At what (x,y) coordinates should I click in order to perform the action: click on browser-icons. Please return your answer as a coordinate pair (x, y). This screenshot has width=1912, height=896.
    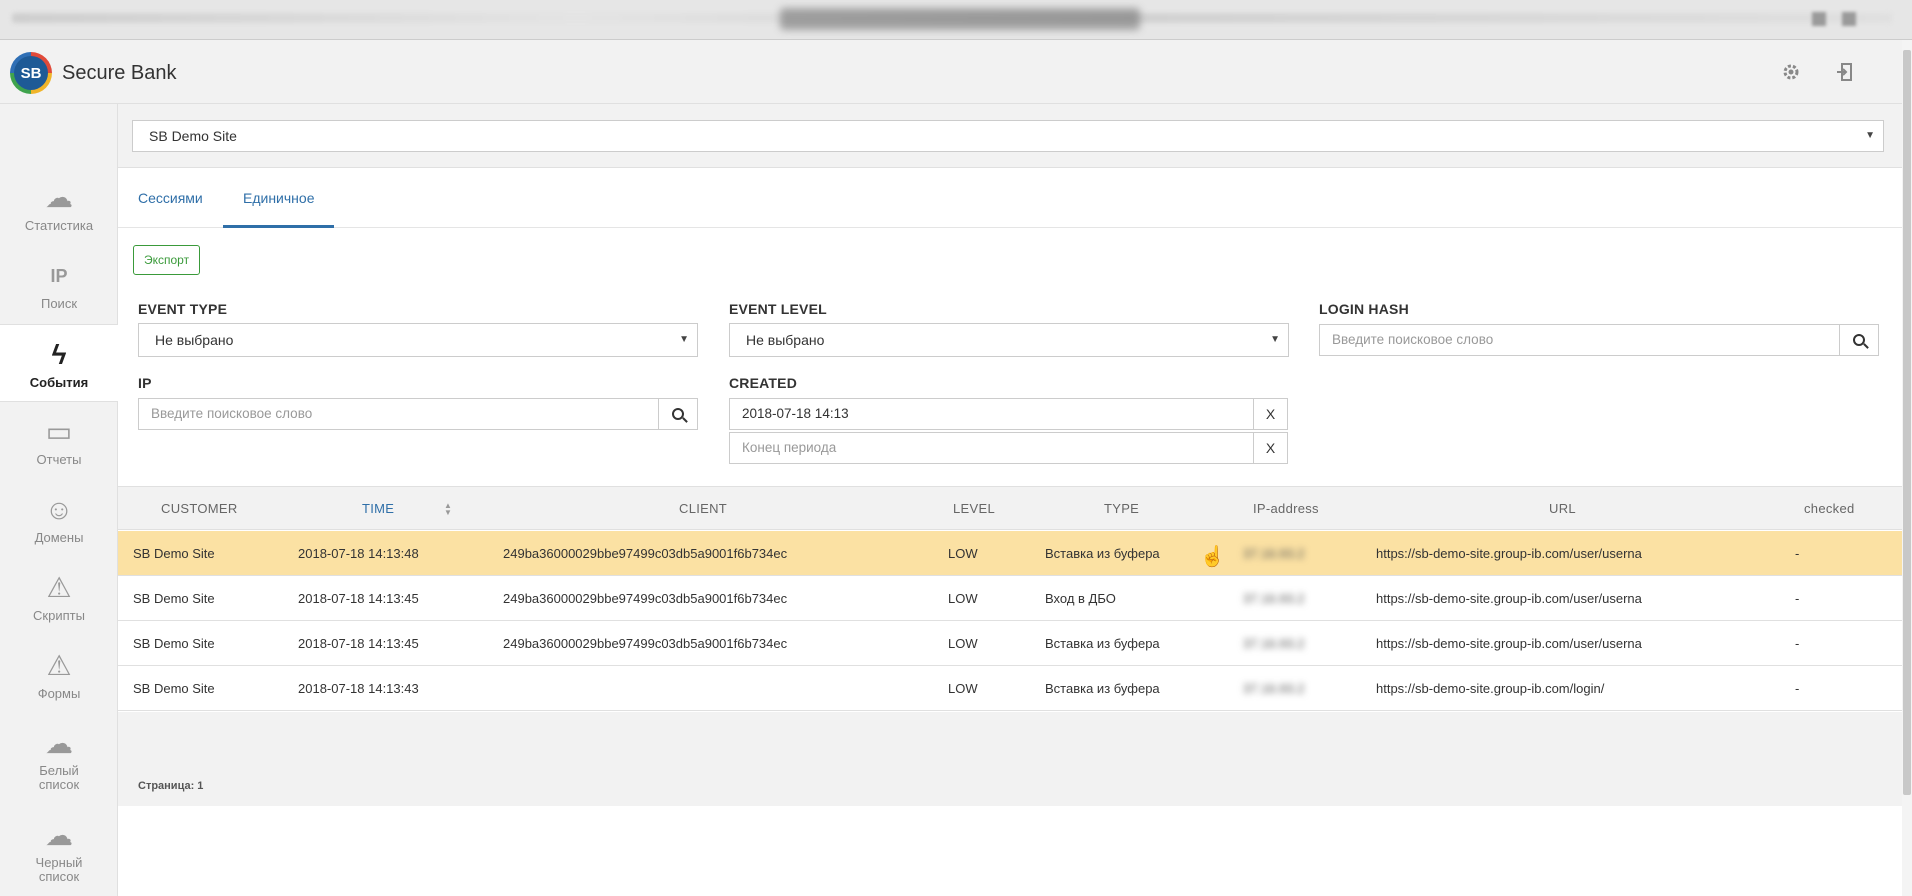
    Looking at the image, I should click on (1842, 19).